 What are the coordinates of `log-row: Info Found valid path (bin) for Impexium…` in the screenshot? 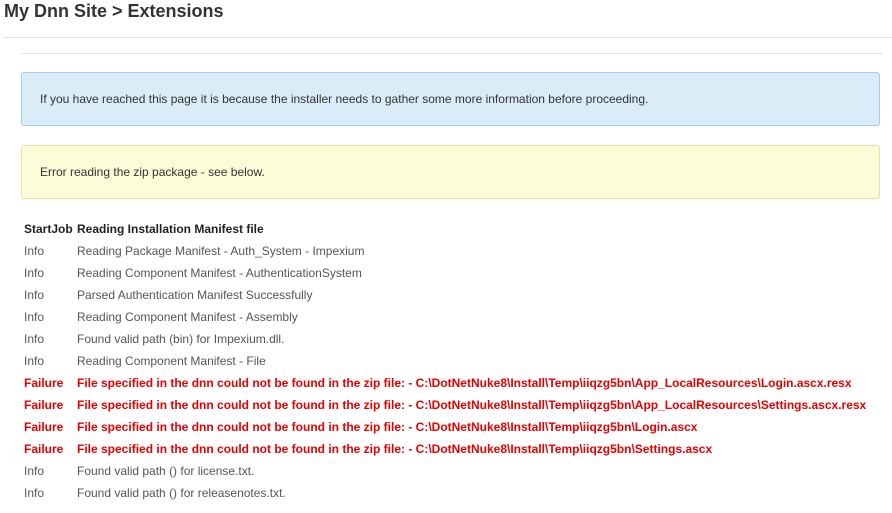 It's located at (445, 339).